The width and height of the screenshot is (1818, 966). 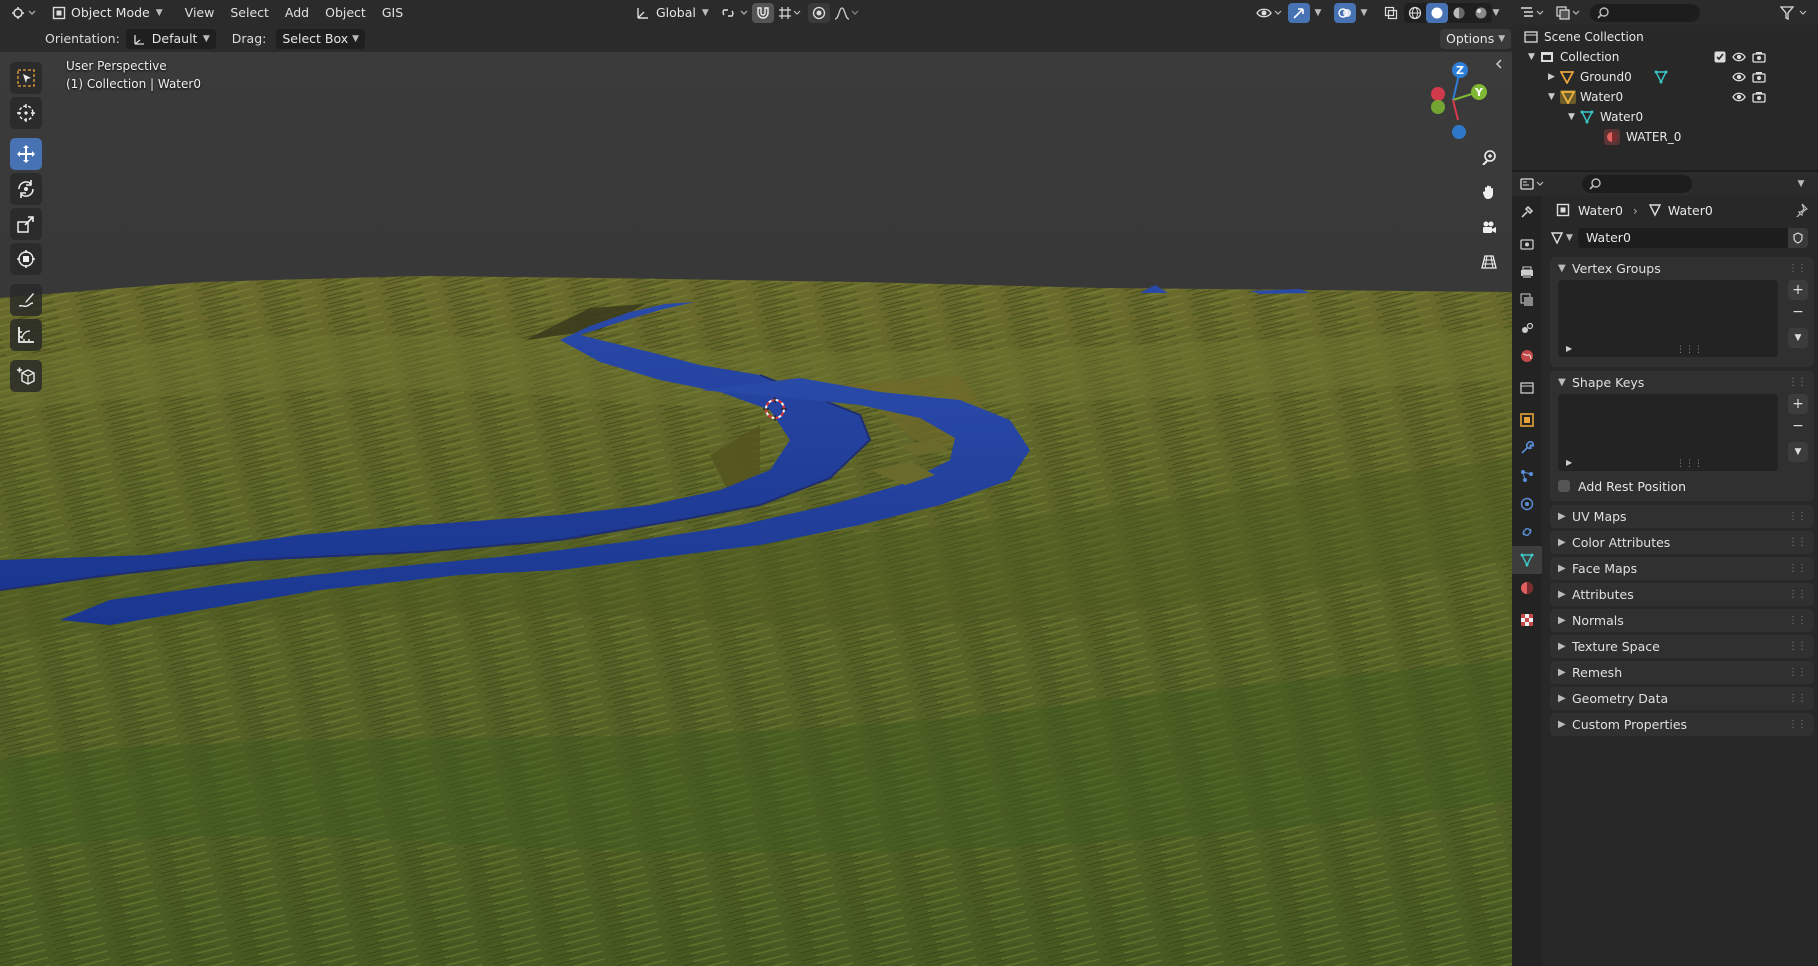 I want to click on solid-shading-button, so click(x=1437, y=12).